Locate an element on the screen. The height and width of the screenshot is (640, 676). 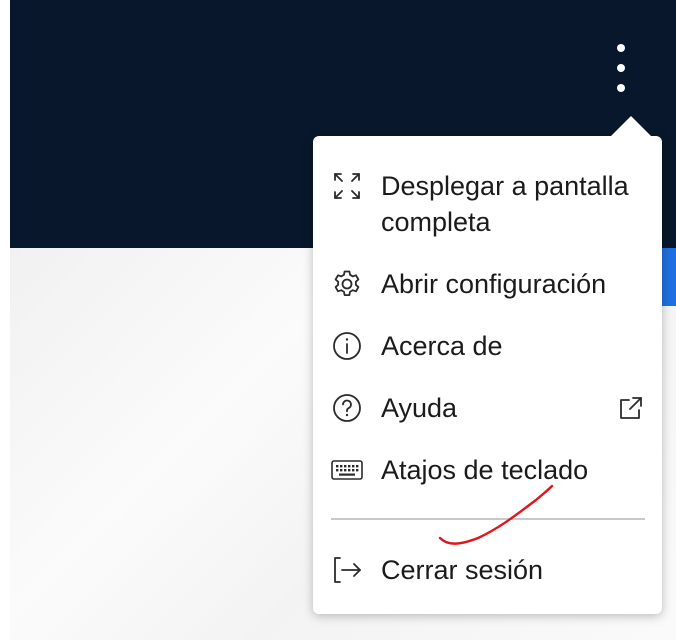
menu-item-about: Acerca de is located at coordinates (487, 346).